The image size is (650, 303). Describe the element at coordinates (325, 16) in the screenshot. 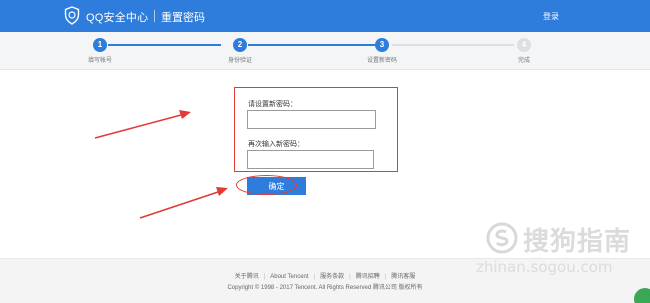

I see `top-header-bar: QQ安全中心 重置密码 登录` at that location.